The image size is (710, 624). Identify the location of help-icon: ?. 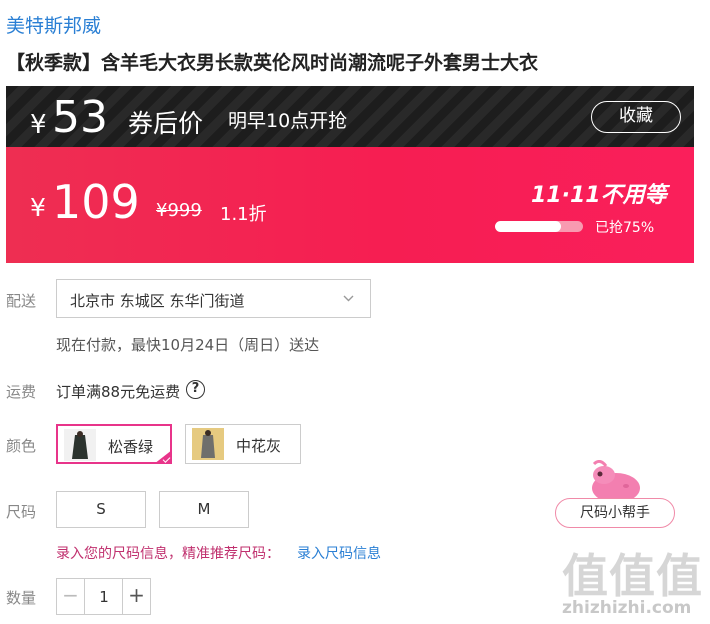
(195, 389).